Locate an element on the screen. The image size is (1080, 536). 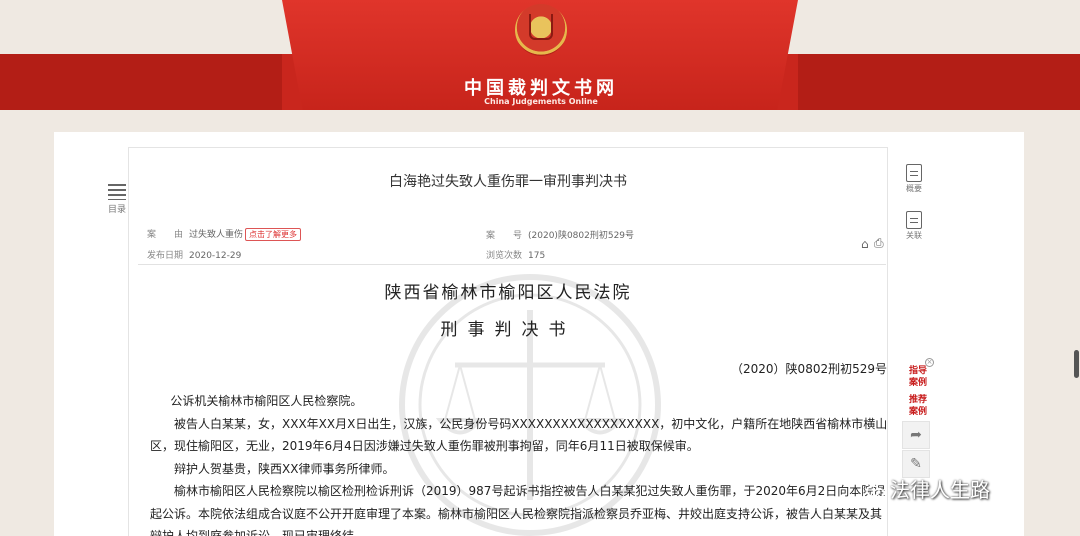
meta-views: 浏览次数 175 is located at coordinates (515, 254).